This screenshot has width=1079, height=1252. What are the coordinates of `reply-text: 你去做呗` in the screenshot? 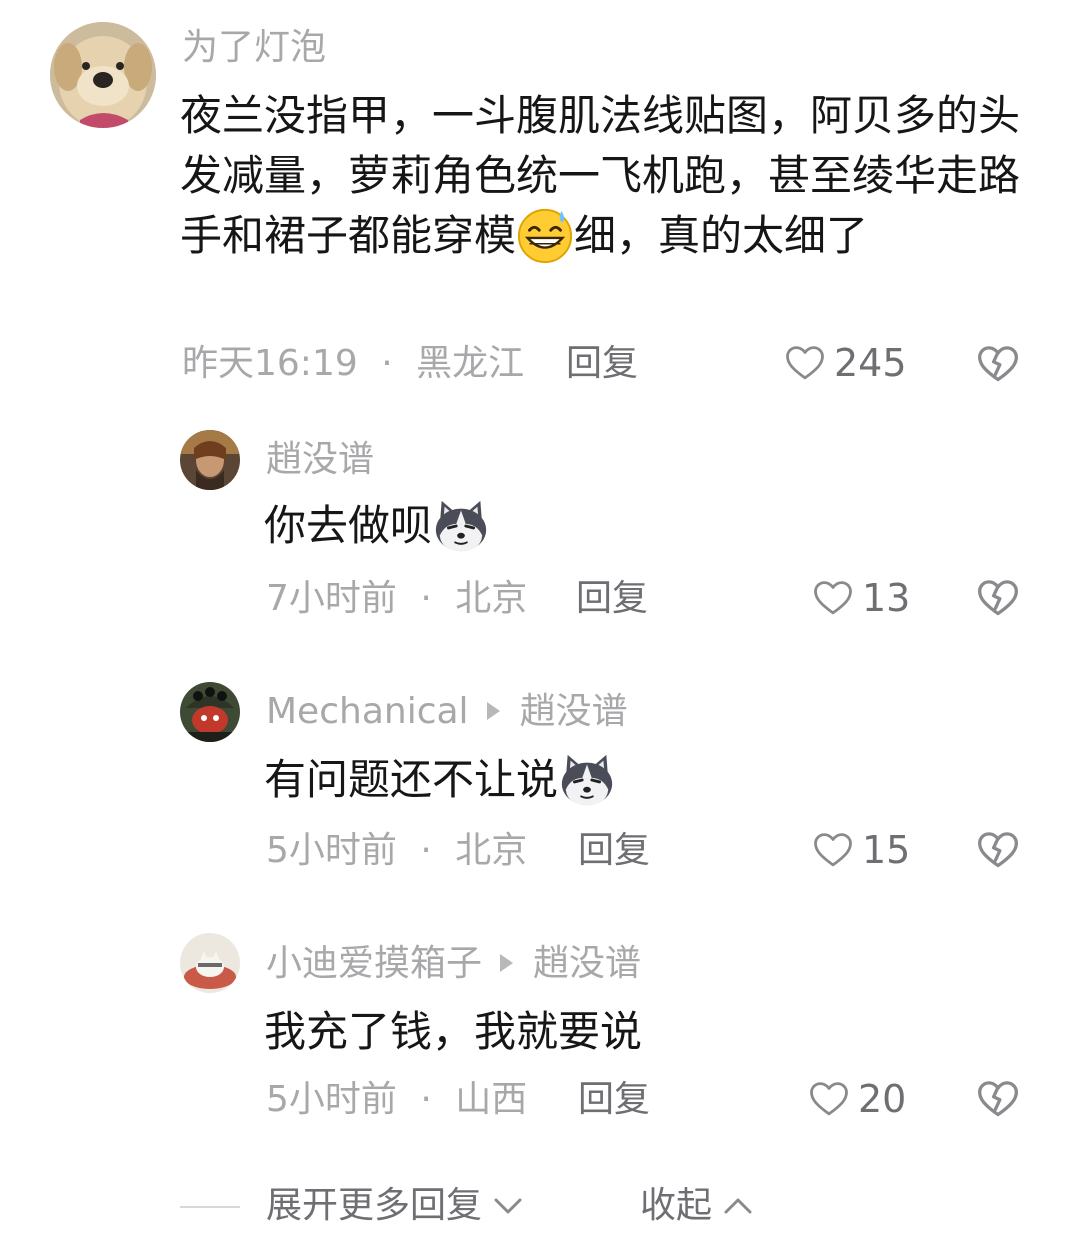 It's located at (377, 528).